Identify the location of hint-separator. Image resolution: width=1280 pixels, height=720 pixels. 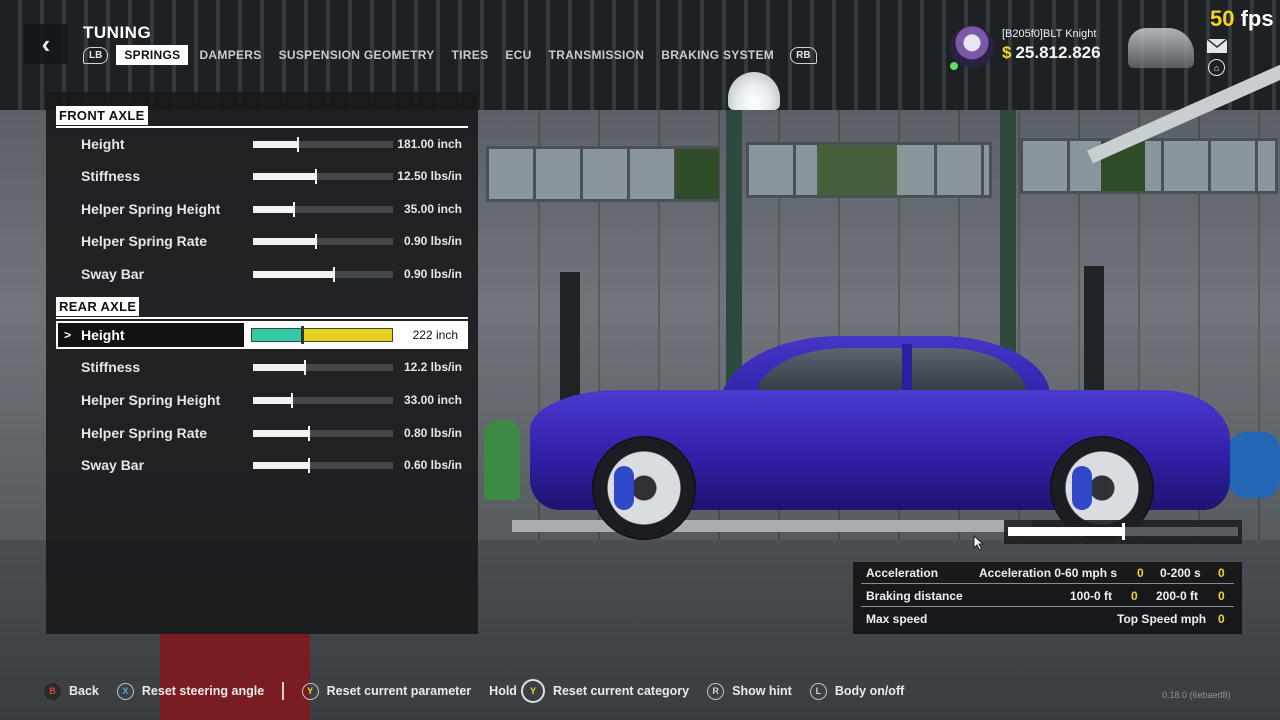
(283, 691).